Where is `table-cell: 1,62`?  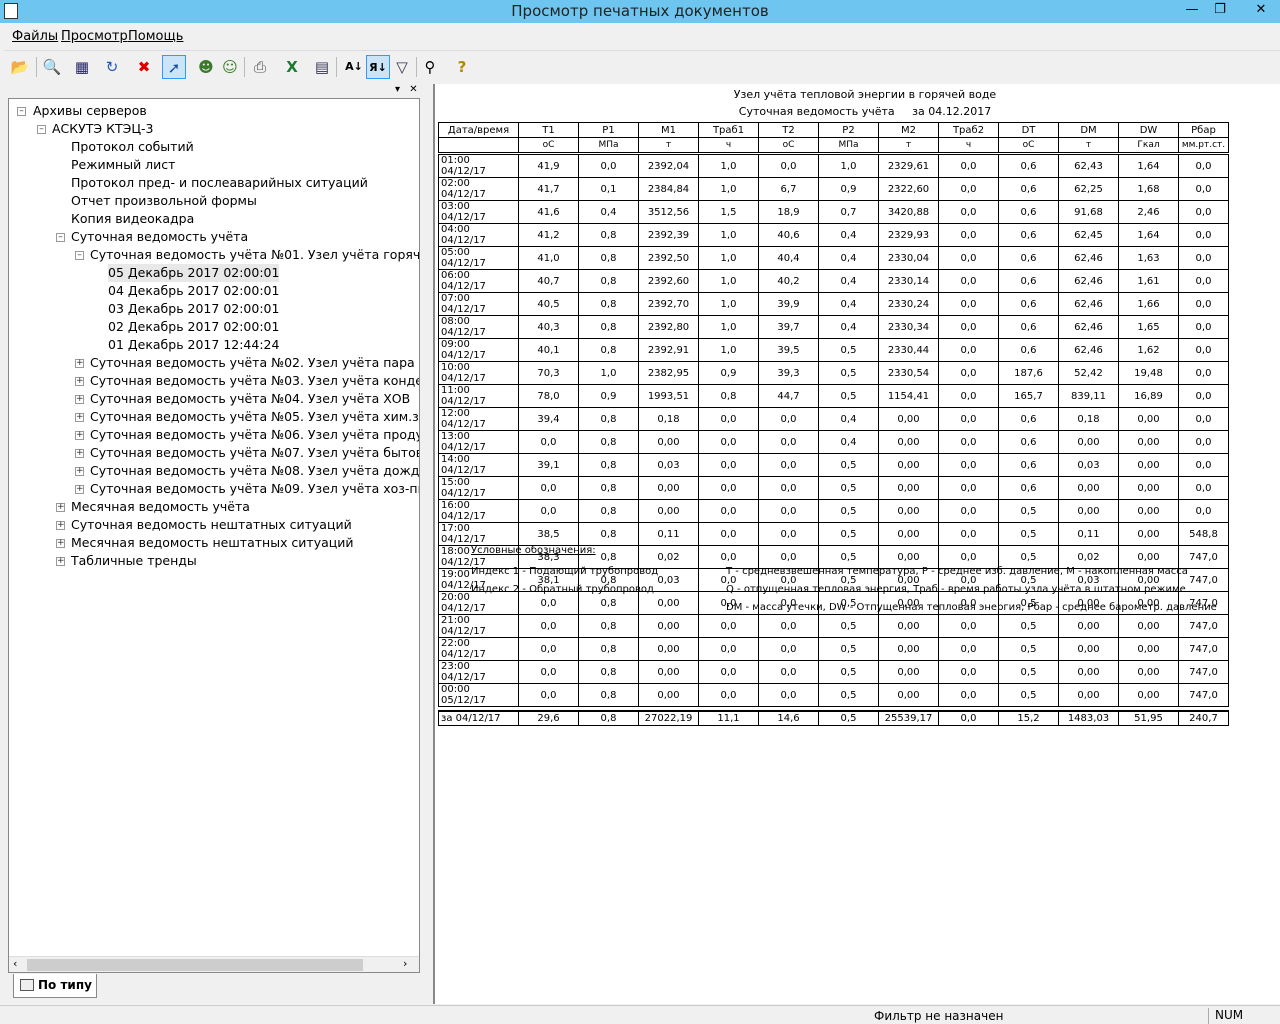
table-cell: 1,62 is located at coordinates (1148, 350).